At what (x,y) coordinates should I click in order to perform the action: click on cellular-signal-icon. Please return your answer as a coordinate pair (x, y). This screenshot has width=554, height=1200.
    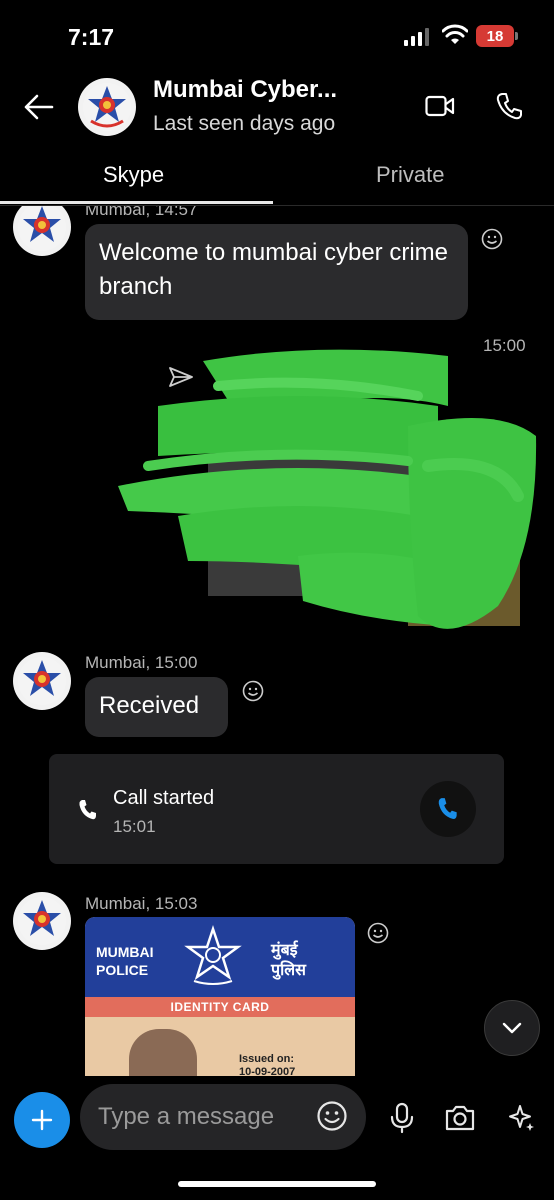
    Looking at the image, I should click on (416, 37).